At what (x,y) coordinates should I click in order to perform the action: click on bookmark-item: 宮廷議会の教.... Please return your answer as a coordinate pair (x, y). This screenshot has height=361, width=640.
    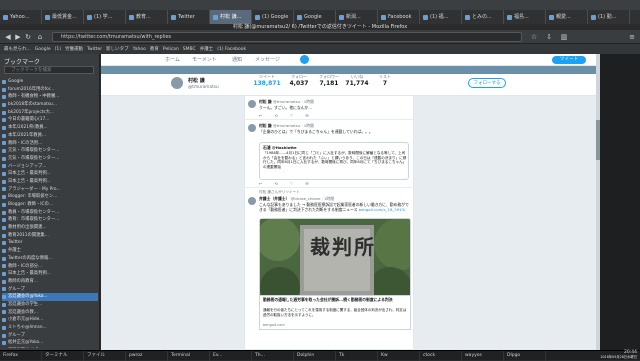
    Looking at the image, I should click on (50, 313).